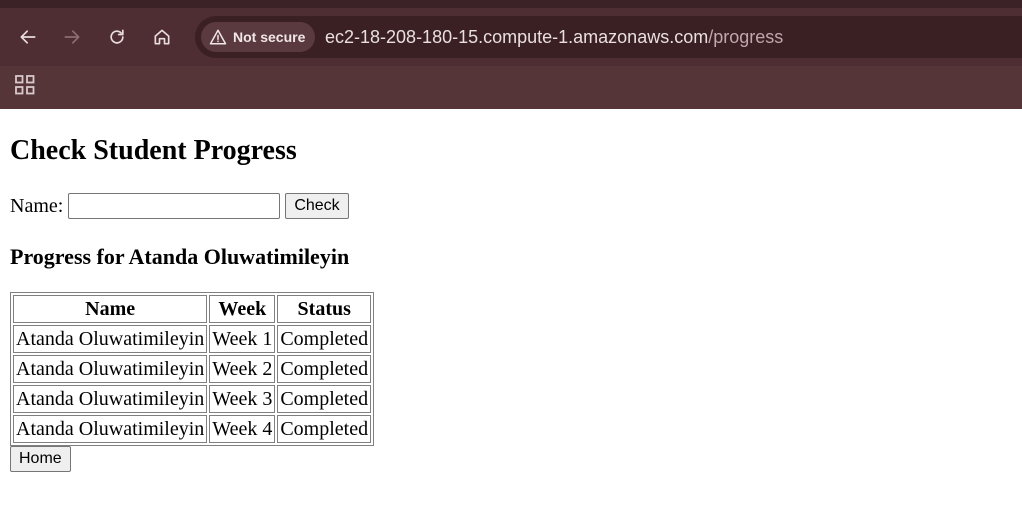  I want to click on name-form: Name: Check, so click(511, 206).